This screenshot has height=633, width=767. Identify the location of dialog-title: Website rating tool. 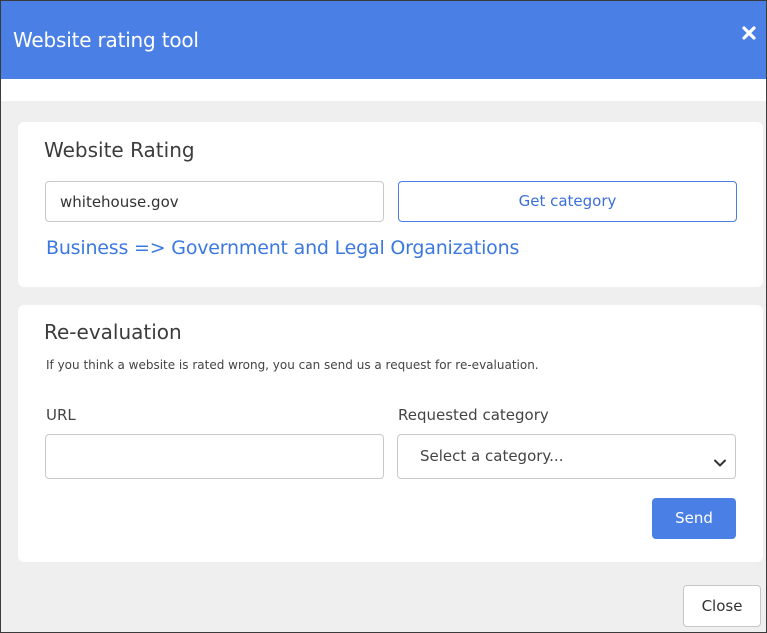
(106, 40).